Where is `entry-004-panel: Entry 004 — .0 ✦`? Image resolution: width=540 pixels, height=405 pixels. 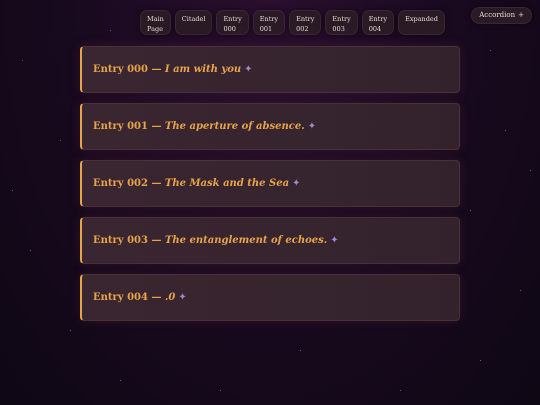
entry-004-panel: Entry 004 — .0 ✦ is located at coordinates (270, 297).